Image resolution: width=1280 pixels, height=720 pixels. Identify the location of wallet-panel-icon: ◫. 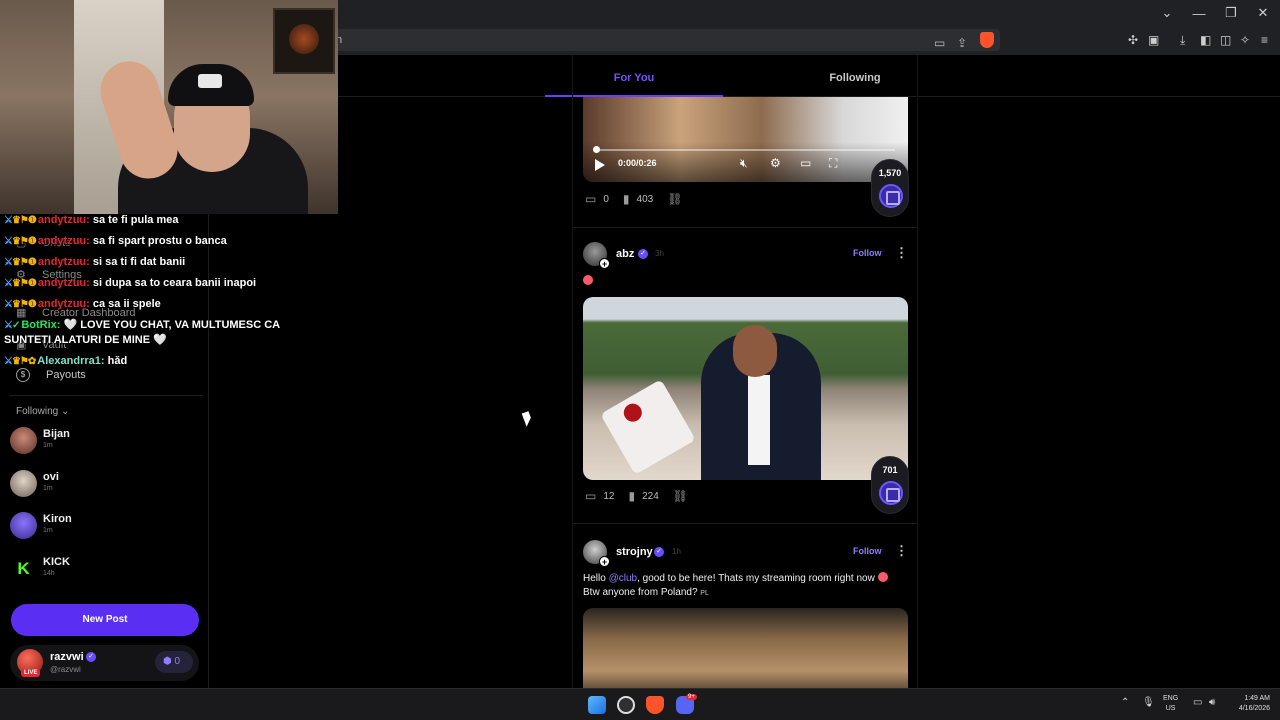
(1225, 40).